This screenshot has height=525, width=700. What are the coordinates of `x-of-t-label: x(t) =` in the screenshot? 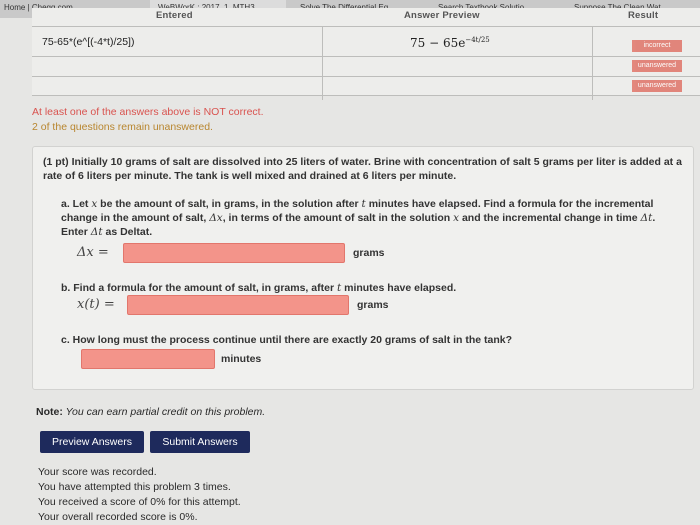 It's located at (96, 304).